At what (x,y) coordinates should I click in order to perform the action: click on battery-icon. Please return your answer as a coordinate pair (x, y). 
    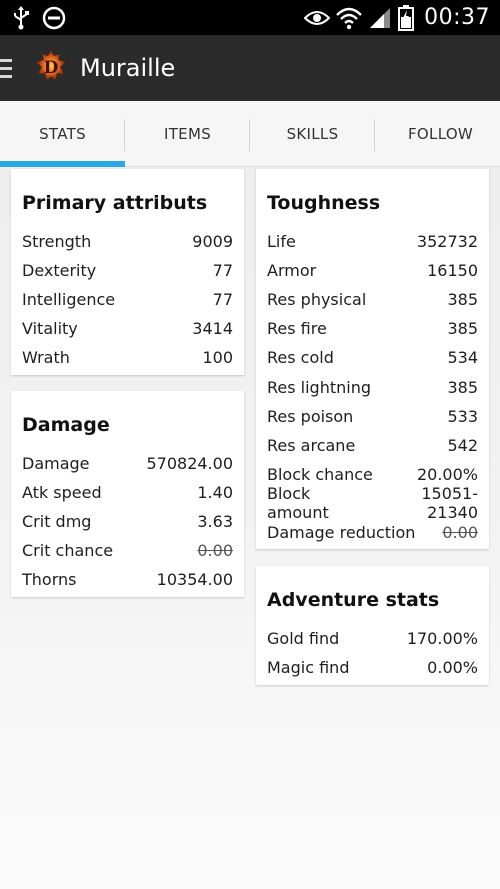
    Looking at the image, I should click on (406, 17).